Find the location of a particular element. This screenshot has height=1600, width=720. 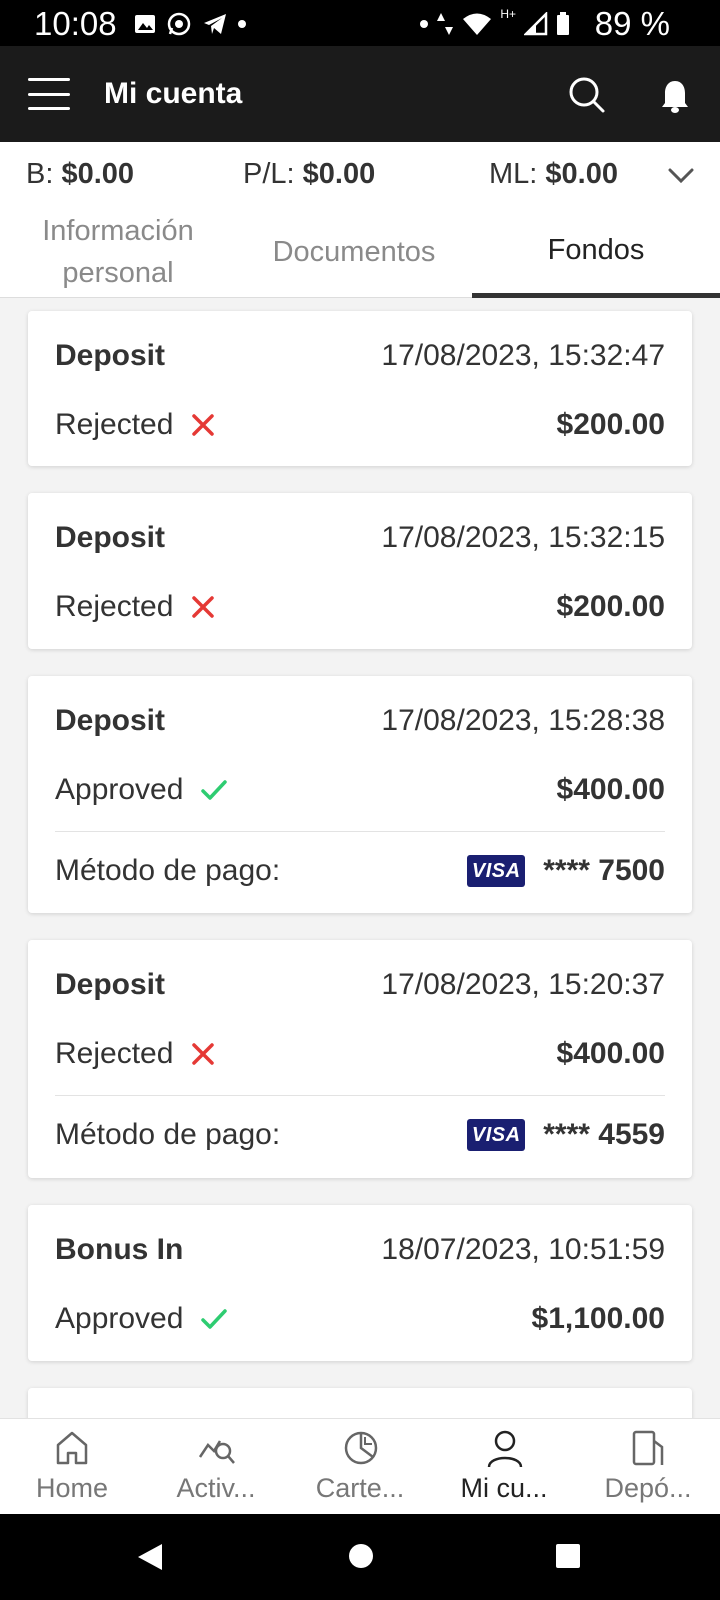

dot-icon is located at coordinates (424, 24).